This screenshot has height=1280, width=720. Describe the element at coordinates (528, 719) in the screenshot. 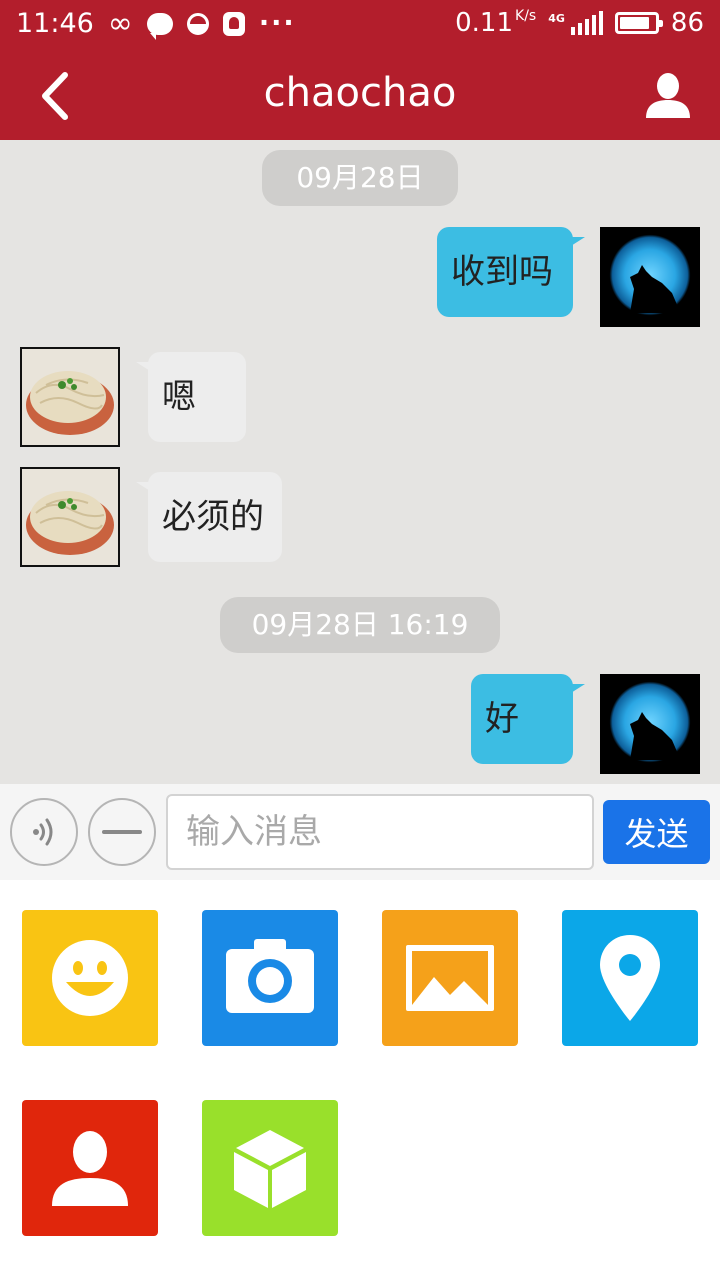

I see `sent-message: 好` at that location.